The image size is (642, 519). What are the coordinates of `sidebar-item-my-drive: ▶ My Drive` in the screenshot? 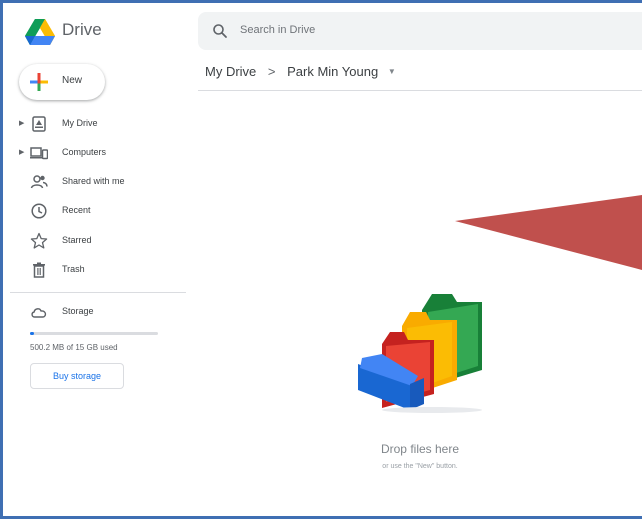 It's located at (93, 124).